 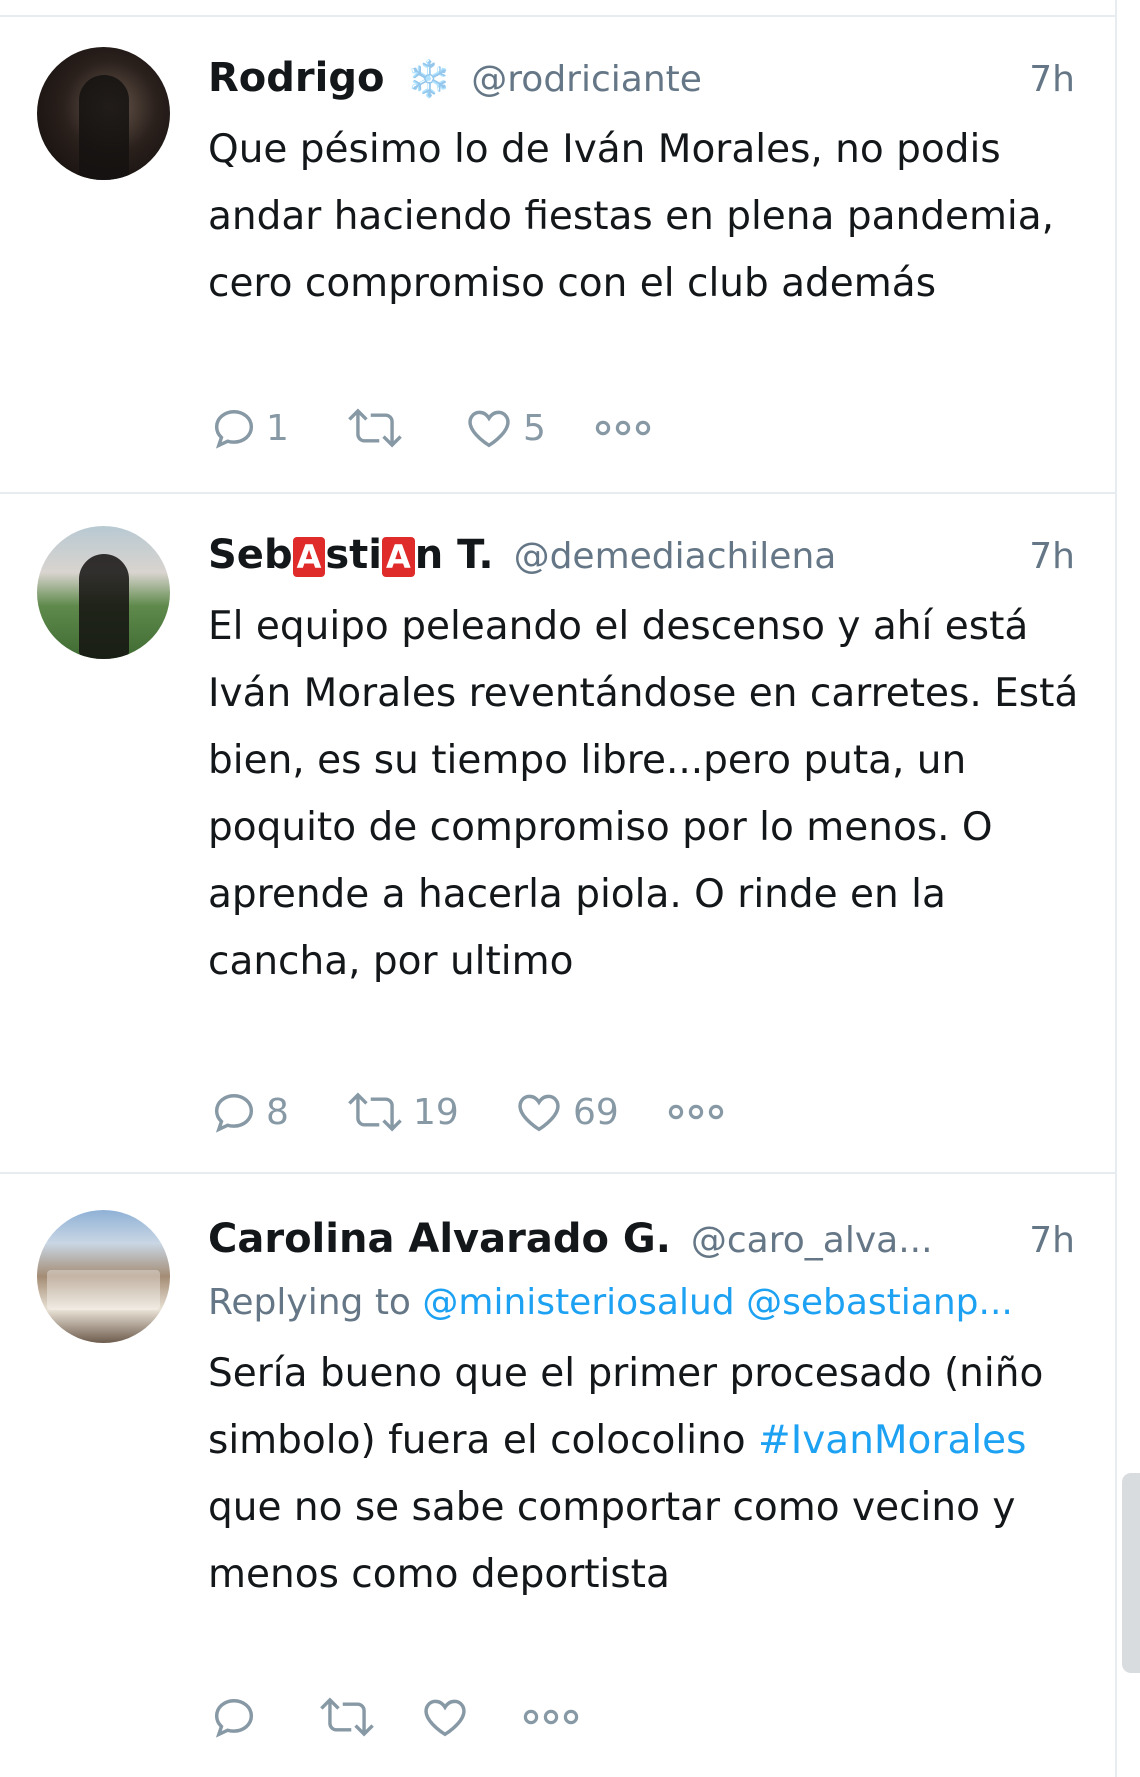 I want to click on tweet-header: Rodrigo ❄️ @rodriciante 7h, so click(x=641, y=80).